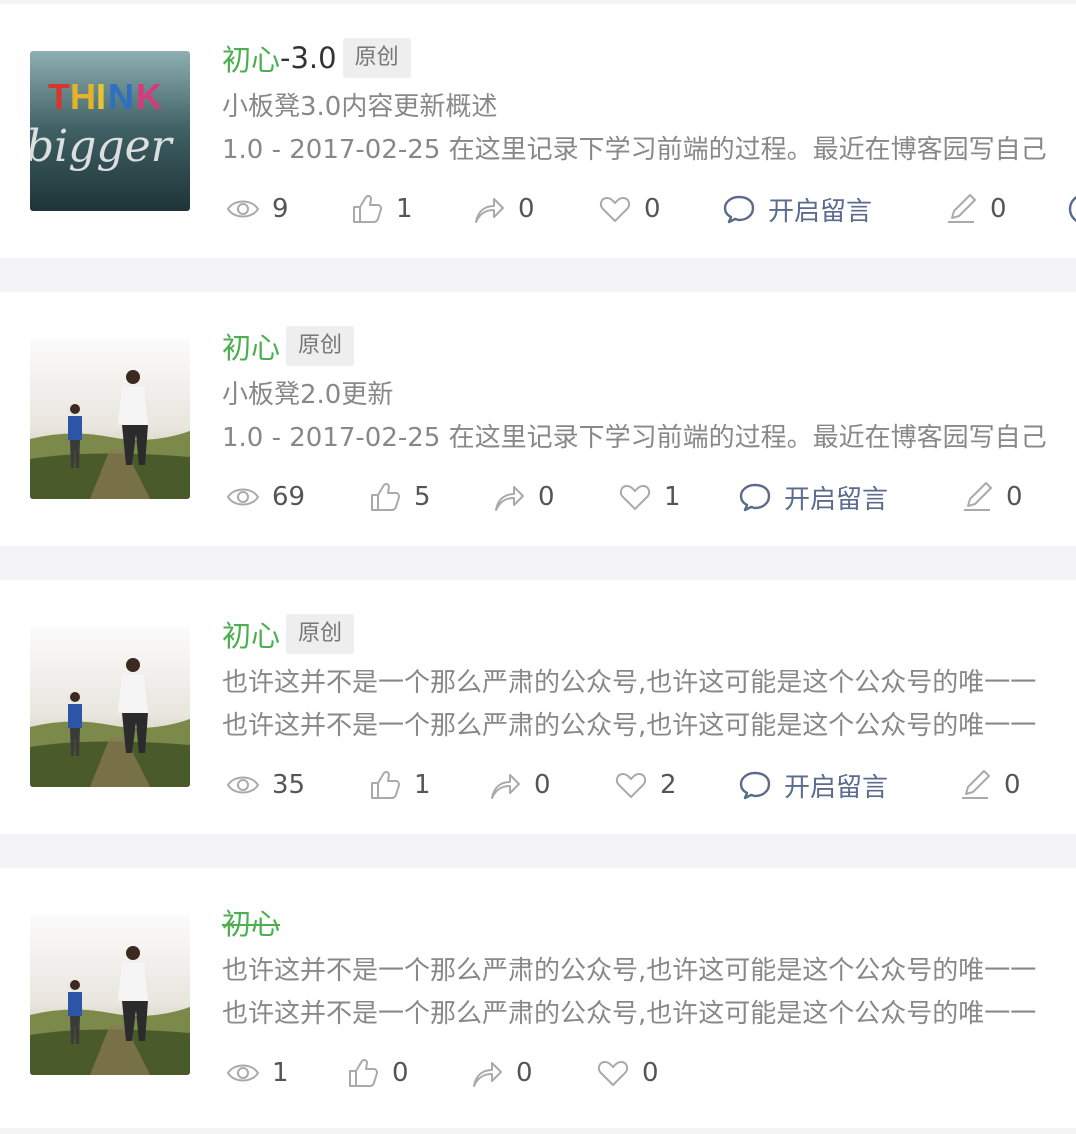 The image size is (1076, 1134). I want to click on svg-text: bigger, so click(102, 146).